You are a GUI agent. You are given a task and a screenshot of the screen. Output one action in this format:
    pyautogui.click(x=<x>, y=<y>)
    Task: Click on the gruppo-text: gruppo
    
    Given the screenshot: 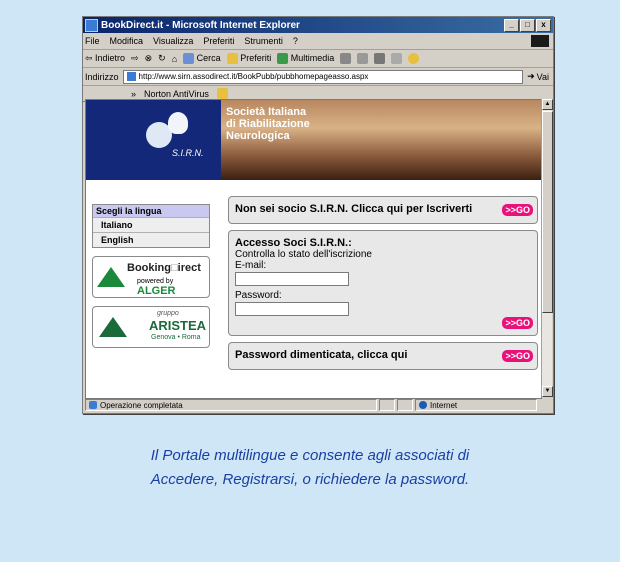 What is the action you would take?
    pyautogui.click(x=168, y=313)
    